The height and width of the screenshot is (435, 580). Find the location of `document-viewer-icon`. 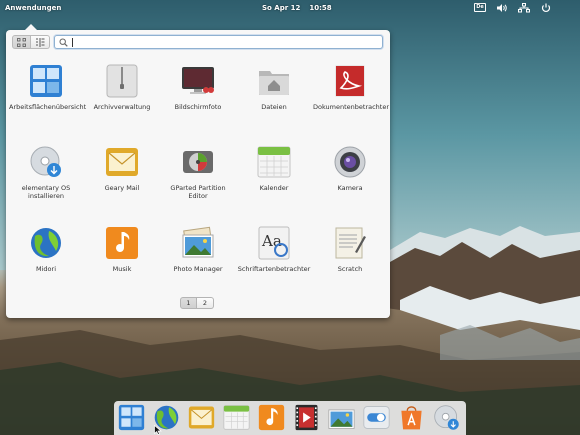

document-viewer-icon is located at coordinates (350, 81).